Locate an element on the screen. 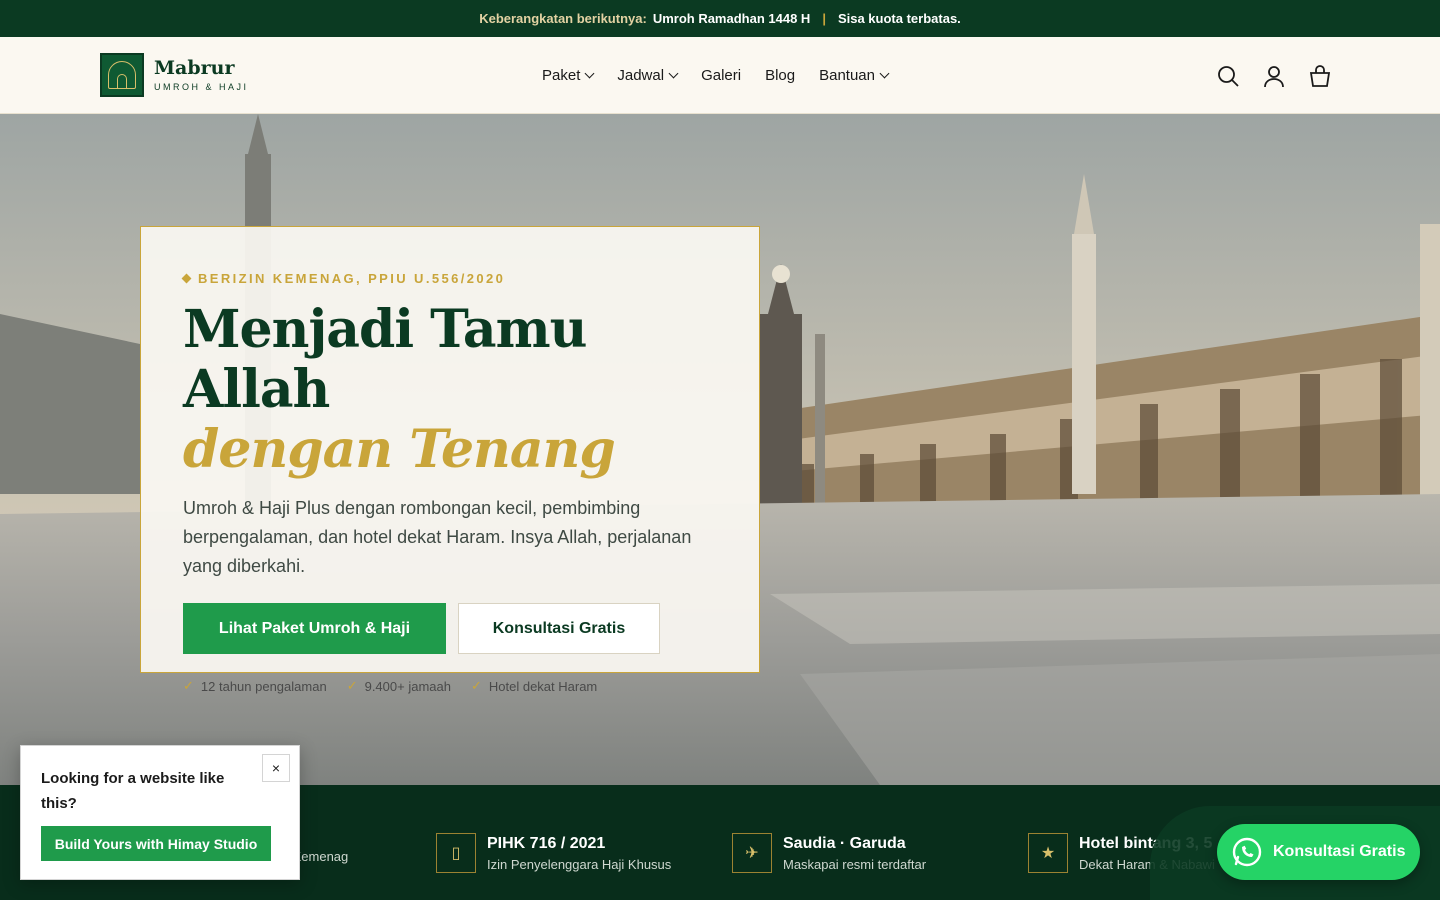 The height and width of the screenshot is (900, 1440). nav-item-galeri: Galeri is located at coordinates (721, 75).